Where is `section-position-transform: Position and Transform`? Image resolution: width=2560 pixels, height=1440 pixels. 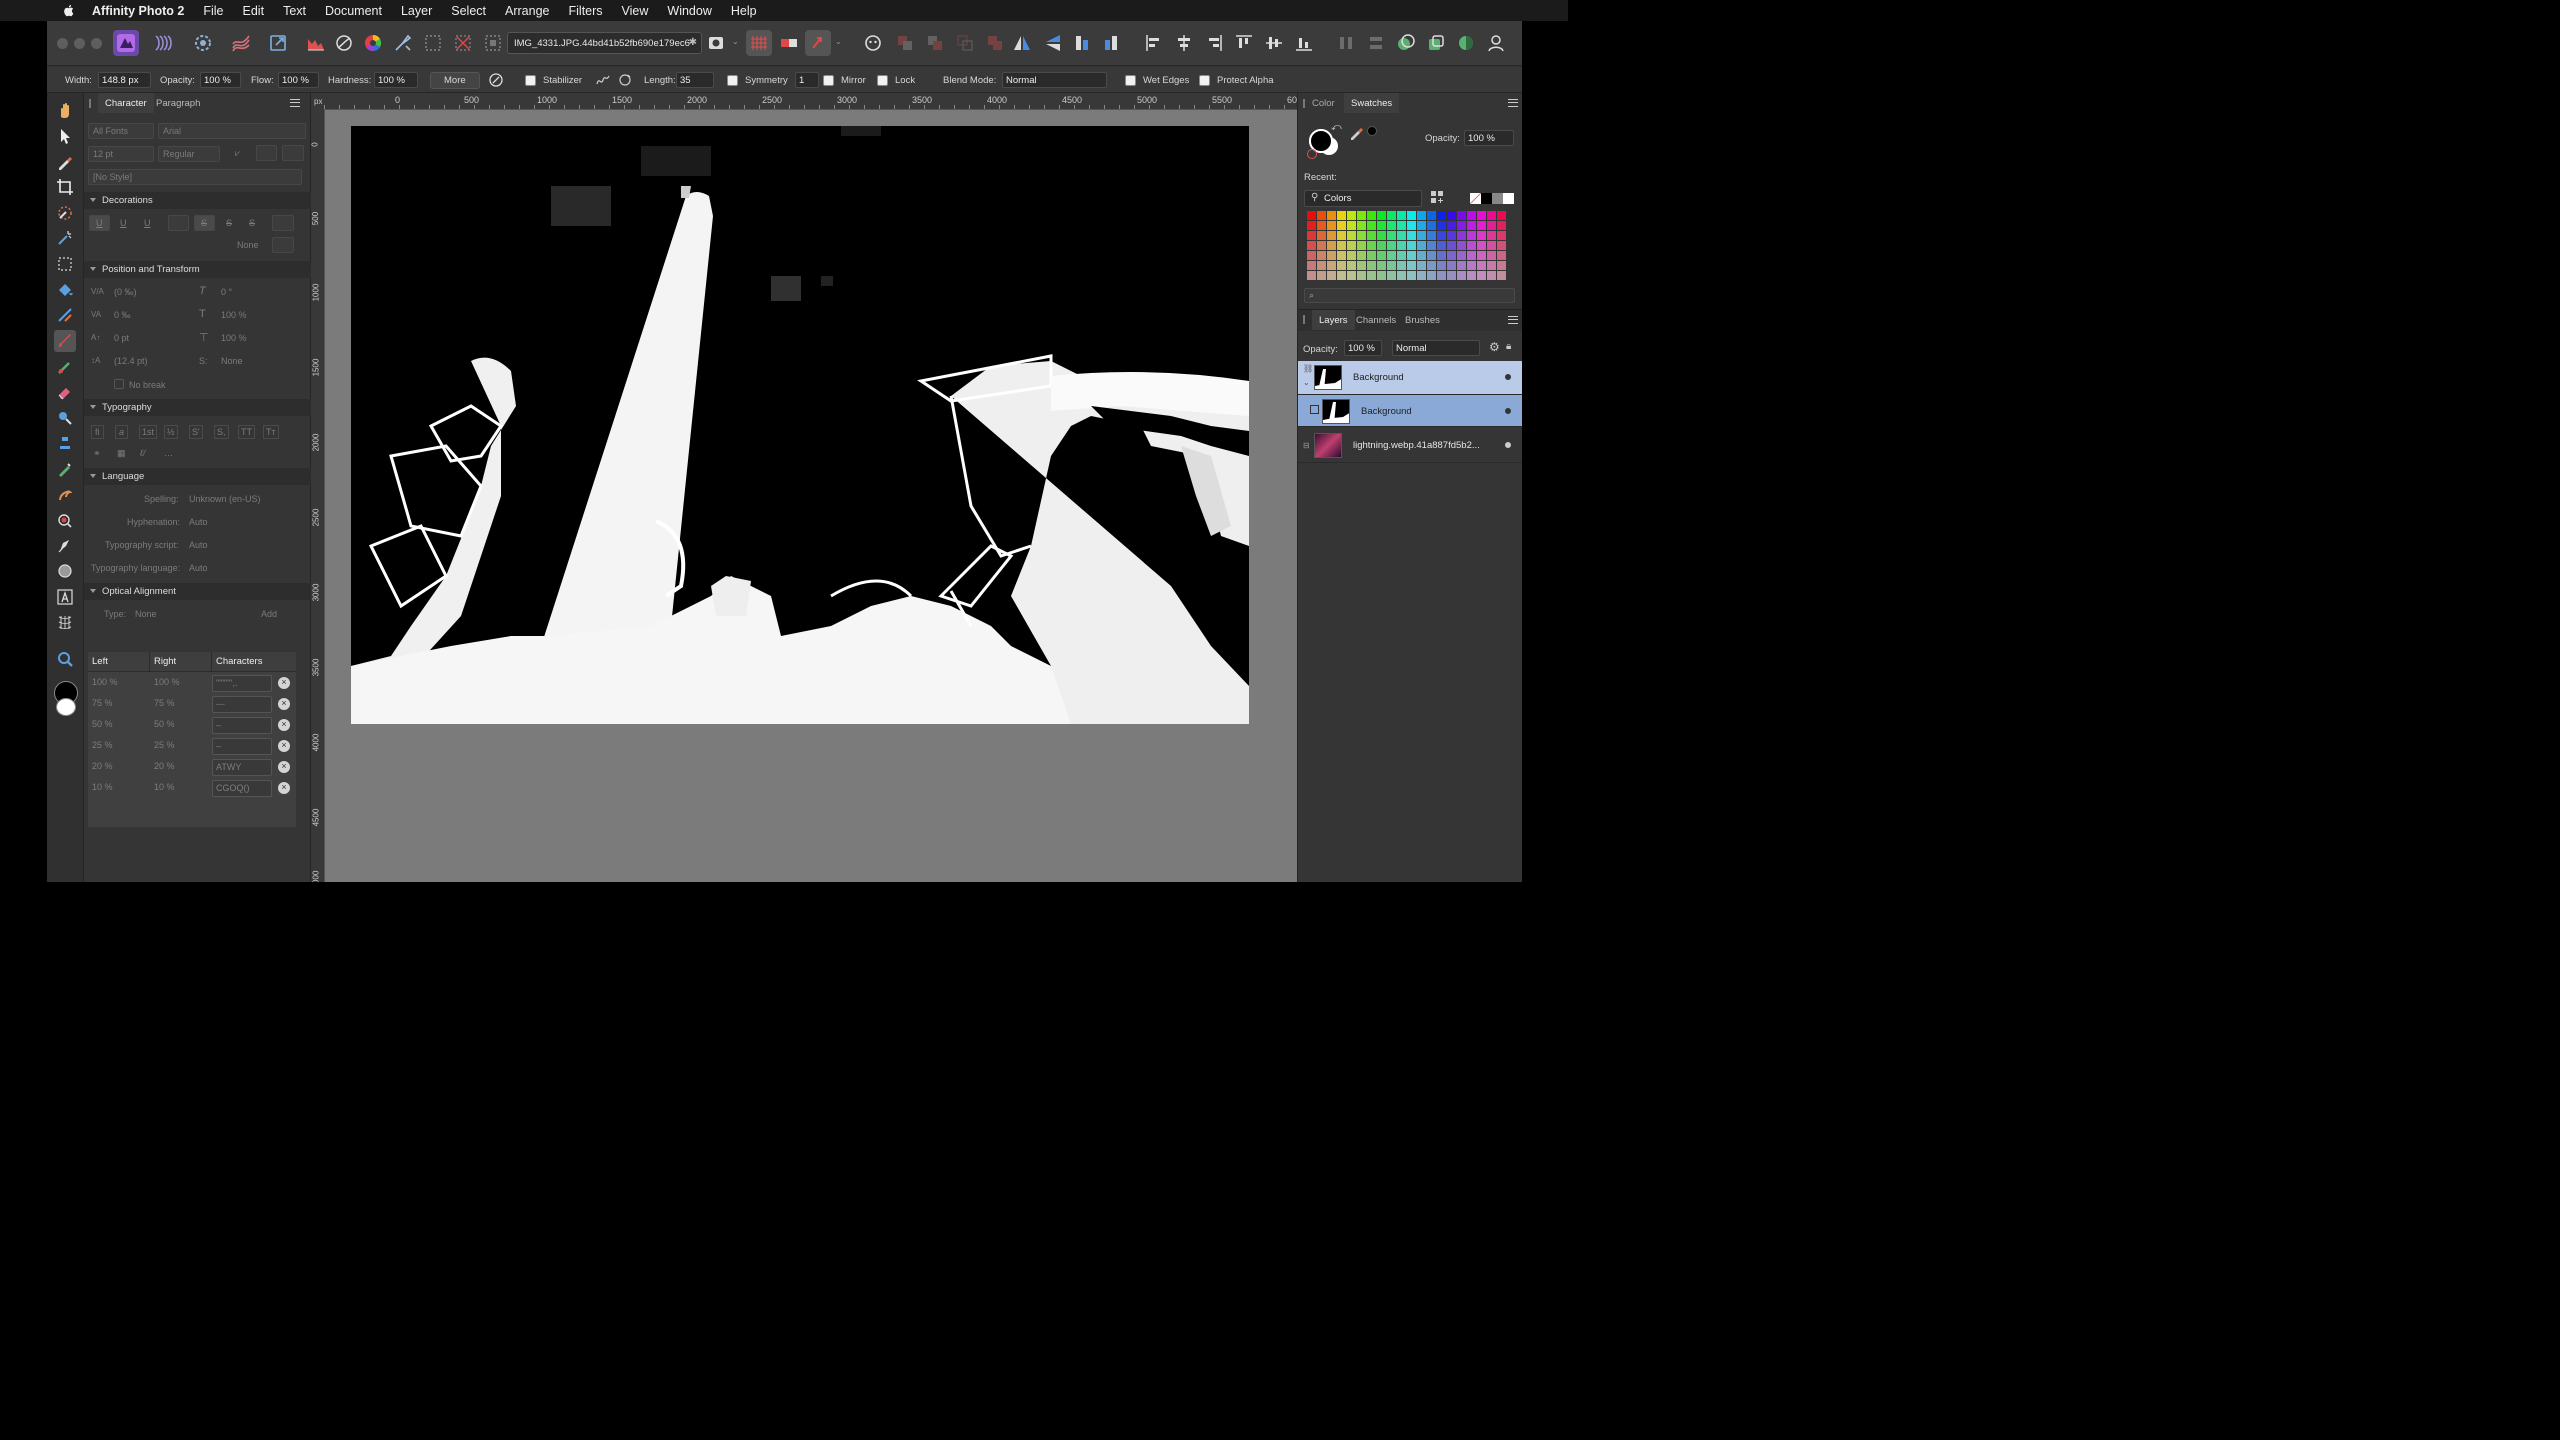 section-position-transform: Position and Transform is located at coordinates (197, 269).